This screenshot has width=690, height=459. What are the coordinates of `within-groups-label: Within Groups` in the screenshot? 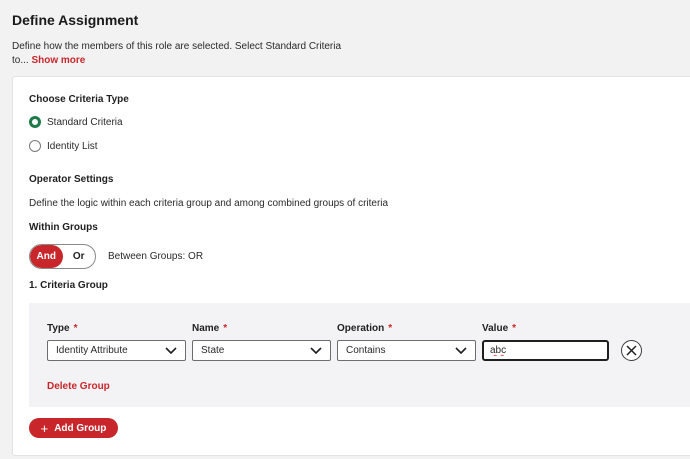 It's located at (63, 227).